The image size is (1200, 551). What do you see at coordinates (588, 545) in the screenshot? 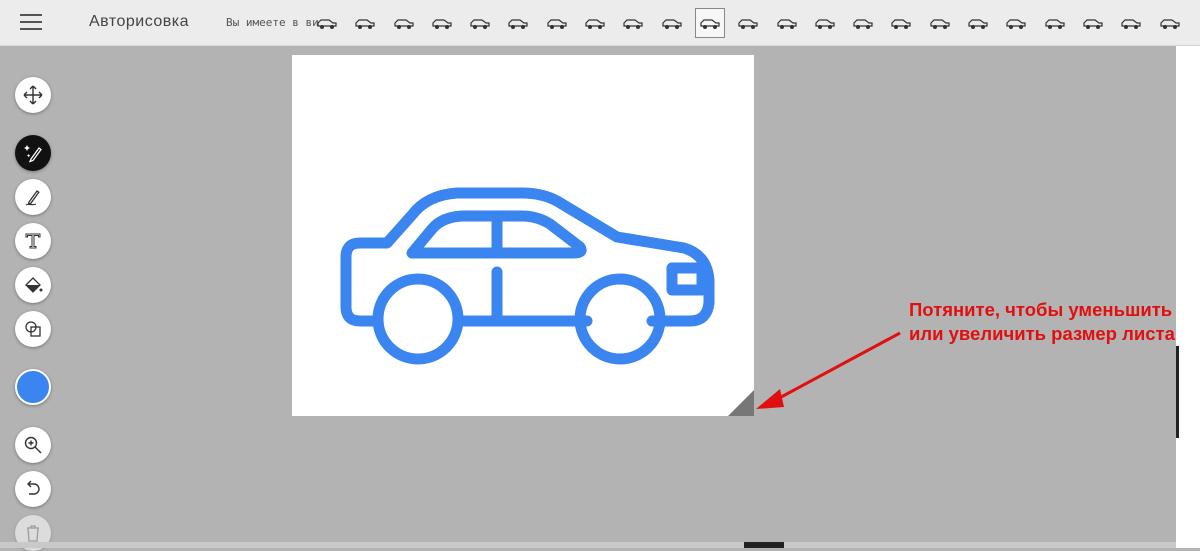
I see `horizontal-scrollbar` at bounding box center [588, 545].